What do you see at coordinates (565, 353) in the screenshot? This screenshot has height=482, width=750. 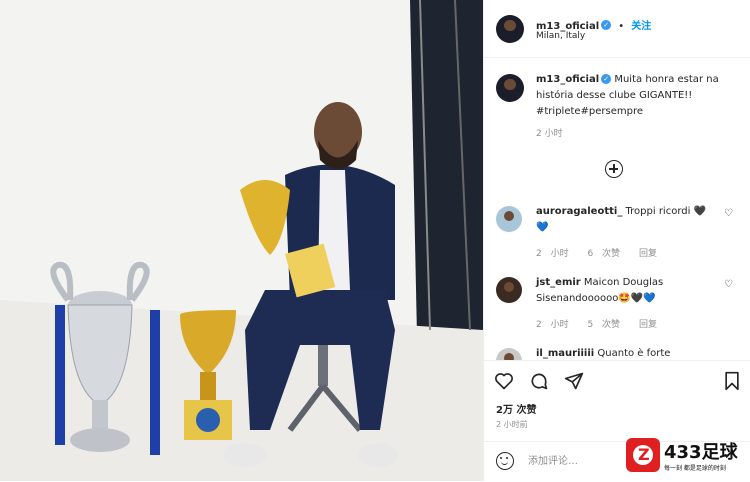 I see `comment-username: il_mauriiiii` at bounding box center [565, 353].